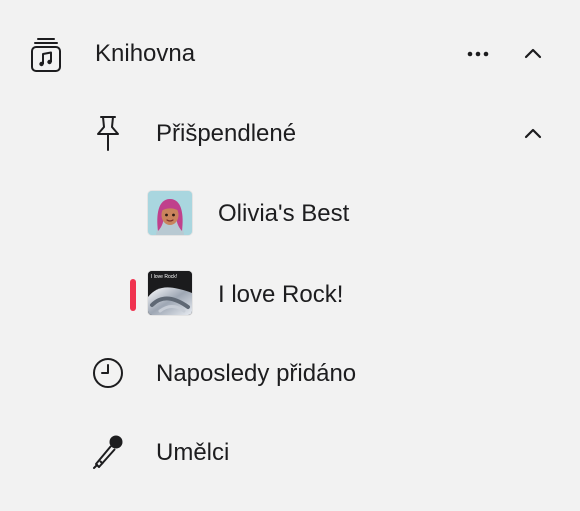  I want to click on microphone-icon, so click(108, 452).